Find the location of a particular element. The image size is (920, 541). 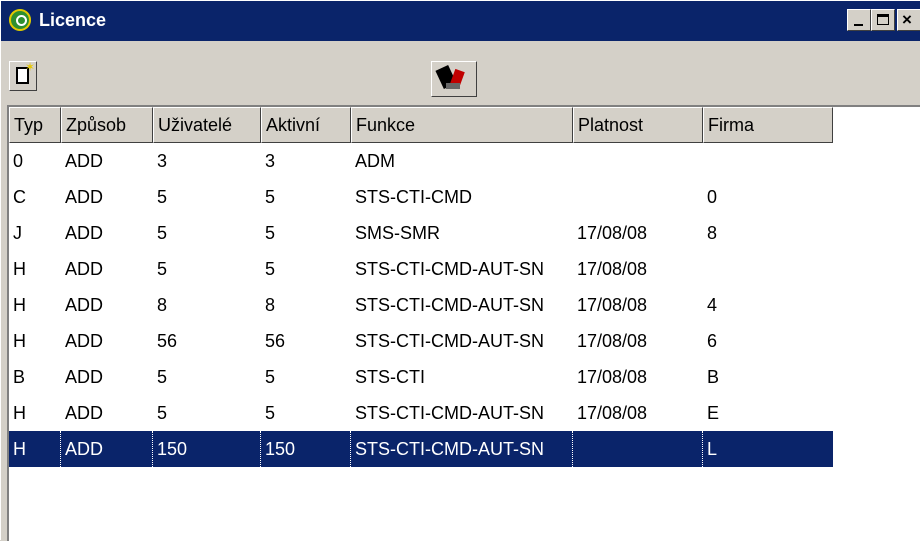

table-cell: C is located at coordinates (19, 197).